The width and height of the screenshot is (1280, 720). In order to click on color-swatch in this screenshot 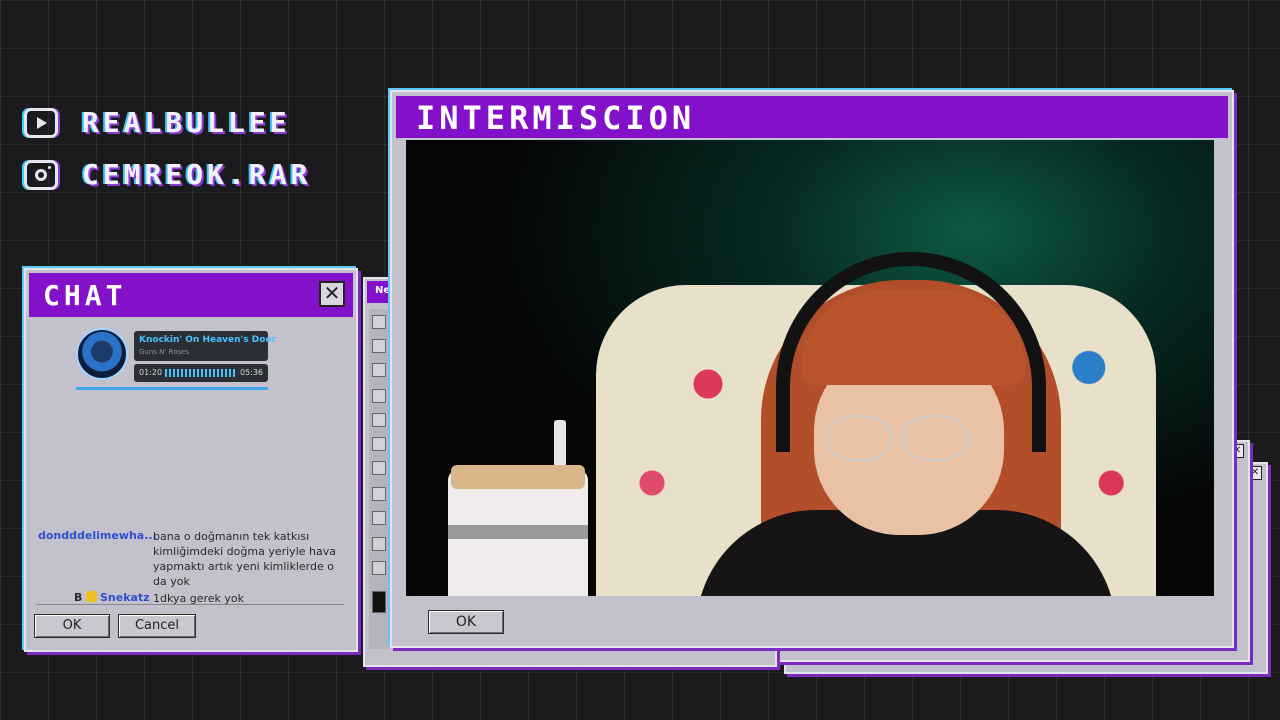, I will do `click(379, 602)`.